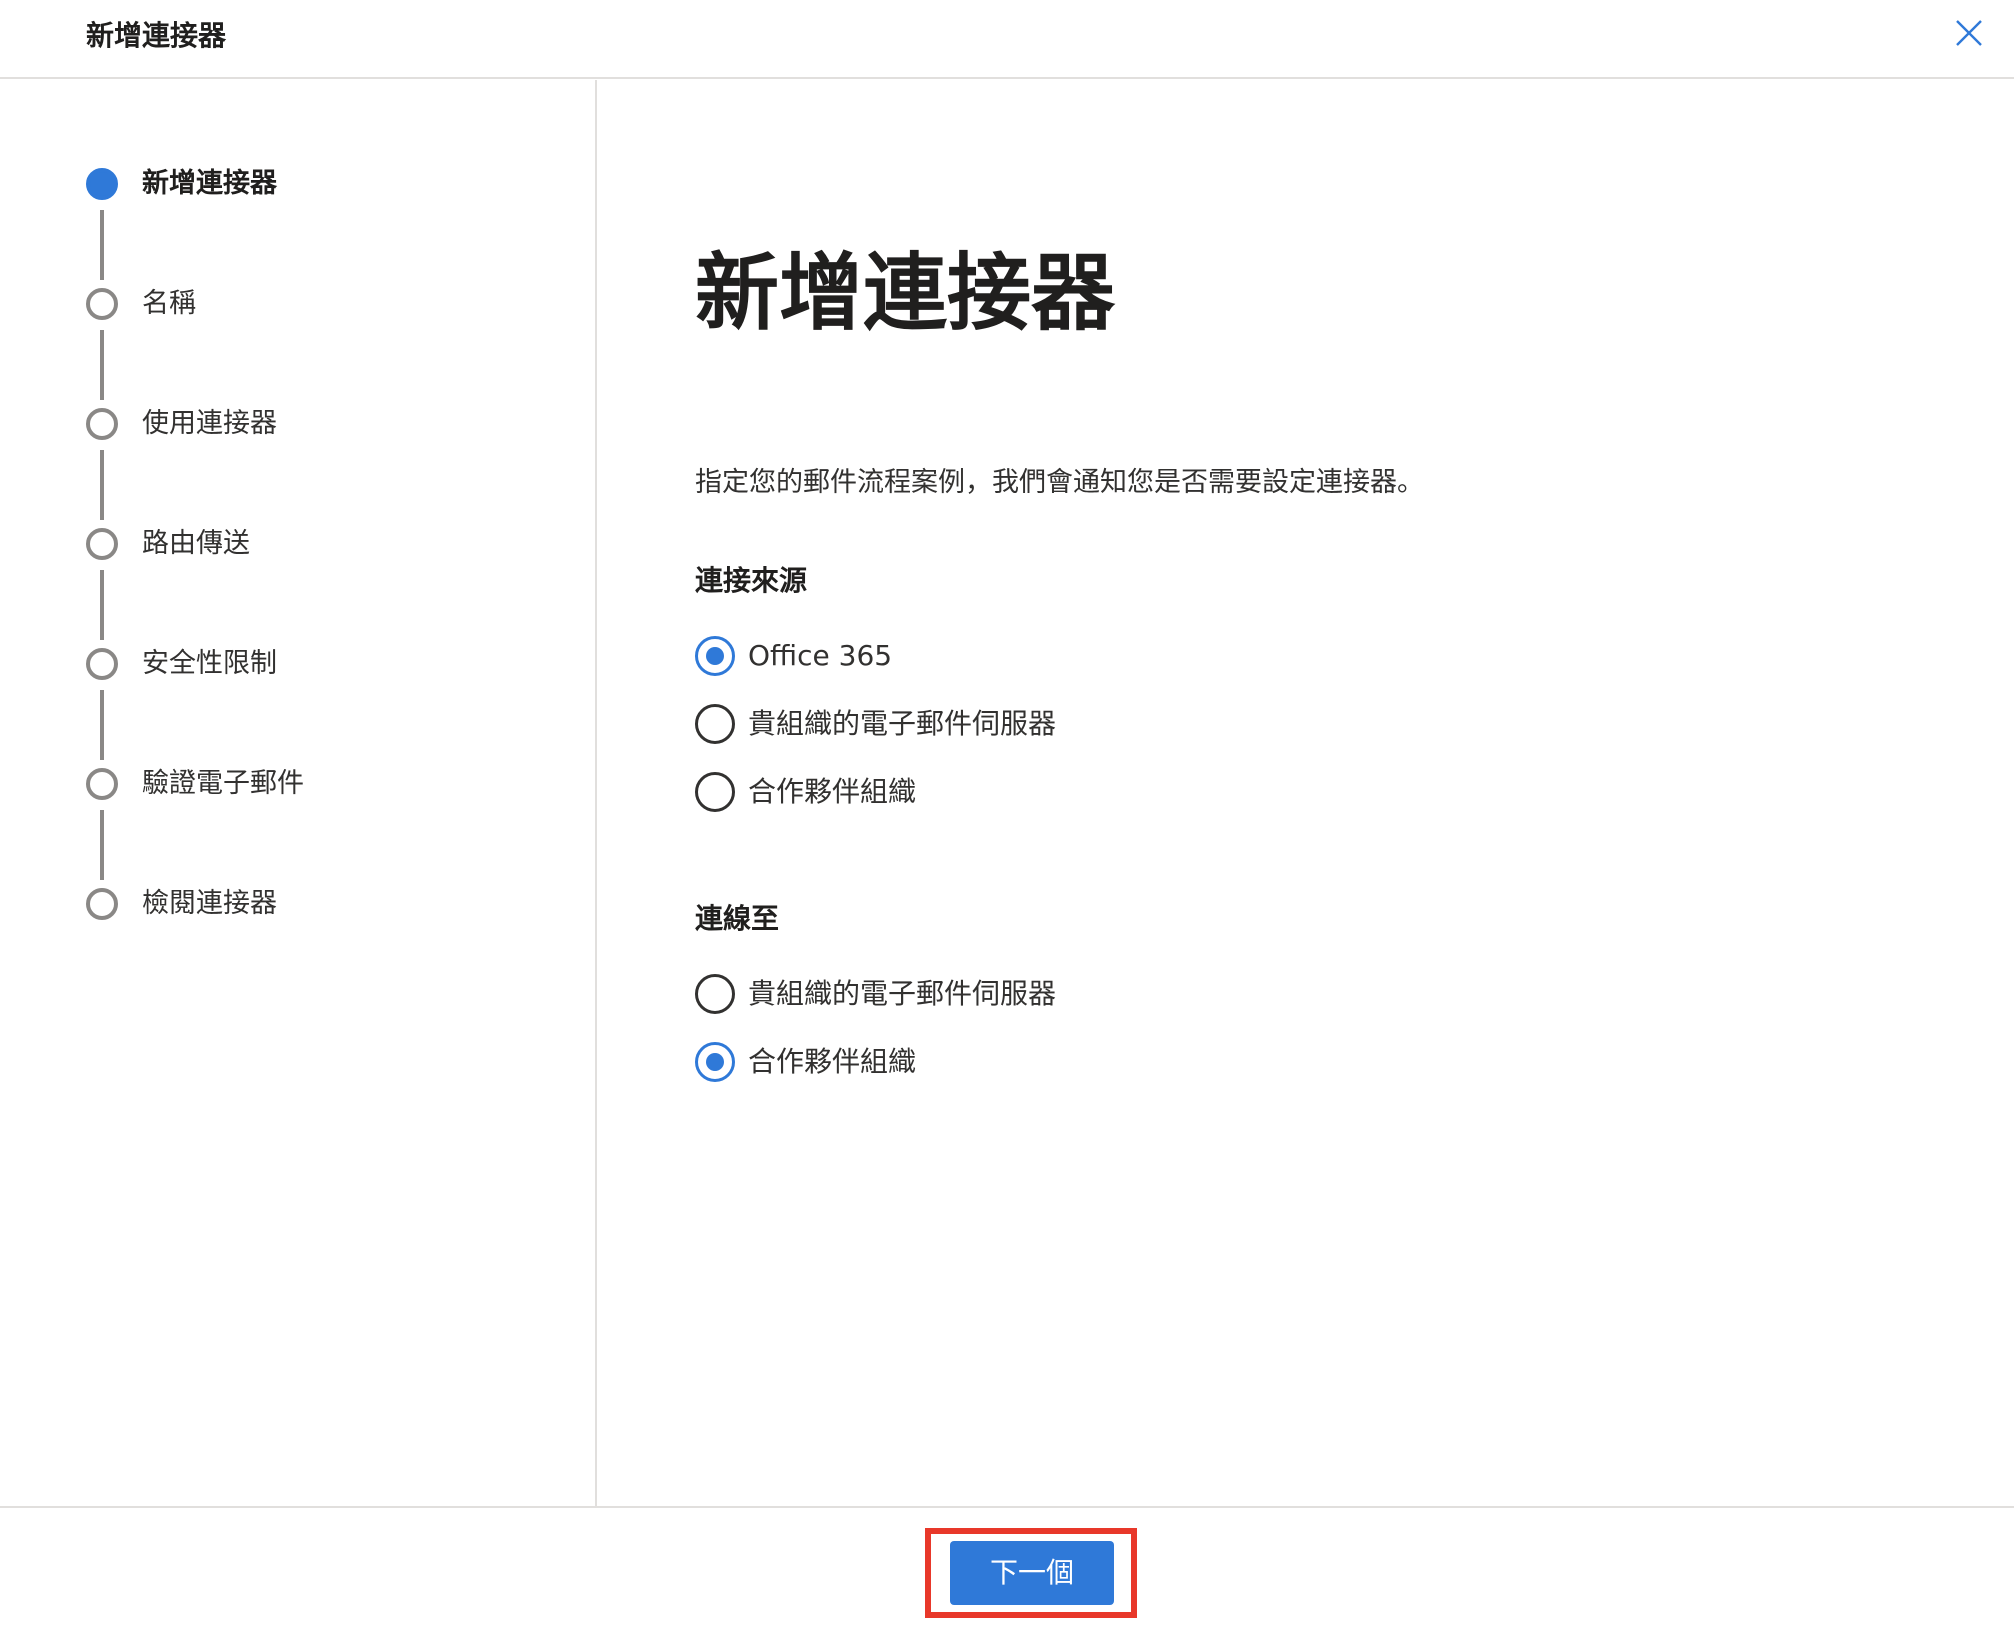  I want to click on panel-title: 新增連接器, so click(156, 35).